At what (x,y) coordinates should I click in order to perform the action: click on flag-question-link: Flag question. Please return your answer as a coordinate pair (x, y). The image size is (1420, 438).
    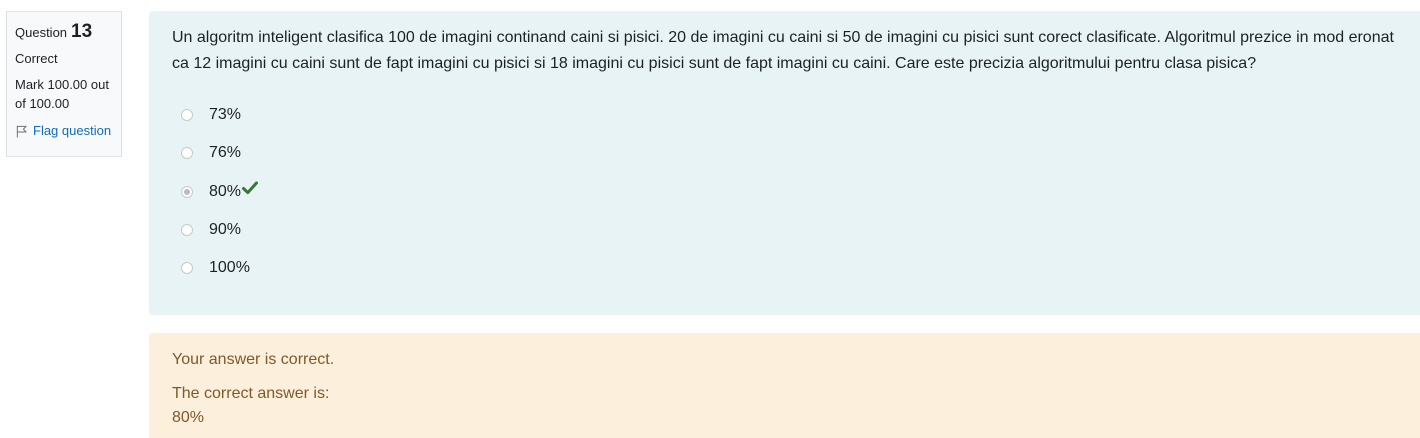
    Looking at the image, I should click on (64, 131).